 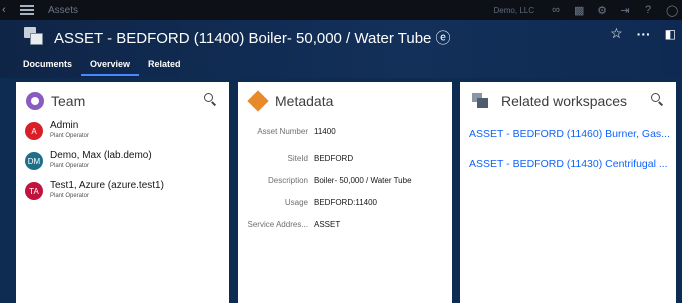 I want to click on panel-icon: ◧, so click(x=670, y=34).